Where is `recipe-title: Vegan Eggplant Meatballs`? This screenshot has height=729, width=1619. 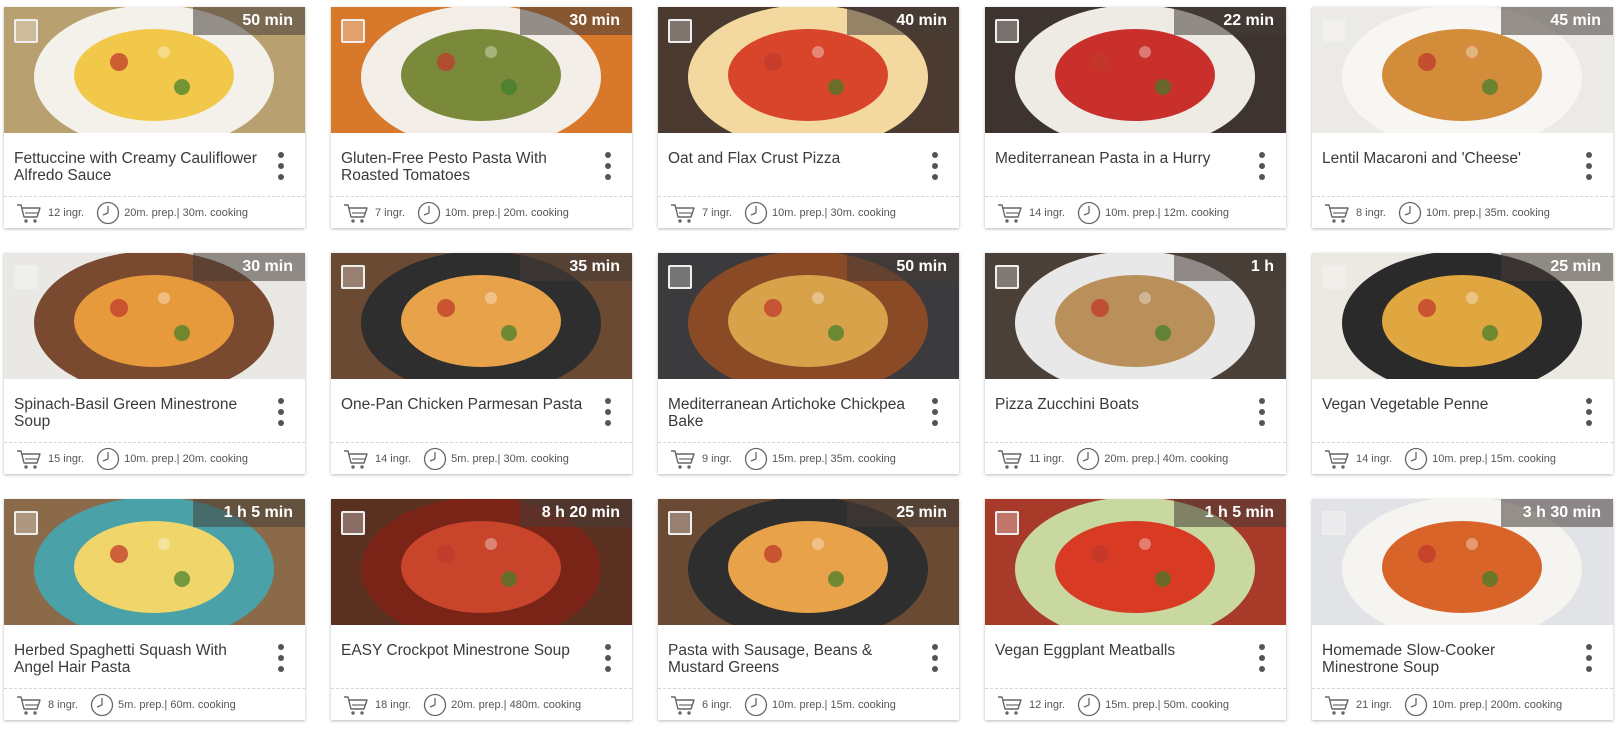
recipe-title: Vegan Eggplant Meatballs is located at coordinates (1118, 650).